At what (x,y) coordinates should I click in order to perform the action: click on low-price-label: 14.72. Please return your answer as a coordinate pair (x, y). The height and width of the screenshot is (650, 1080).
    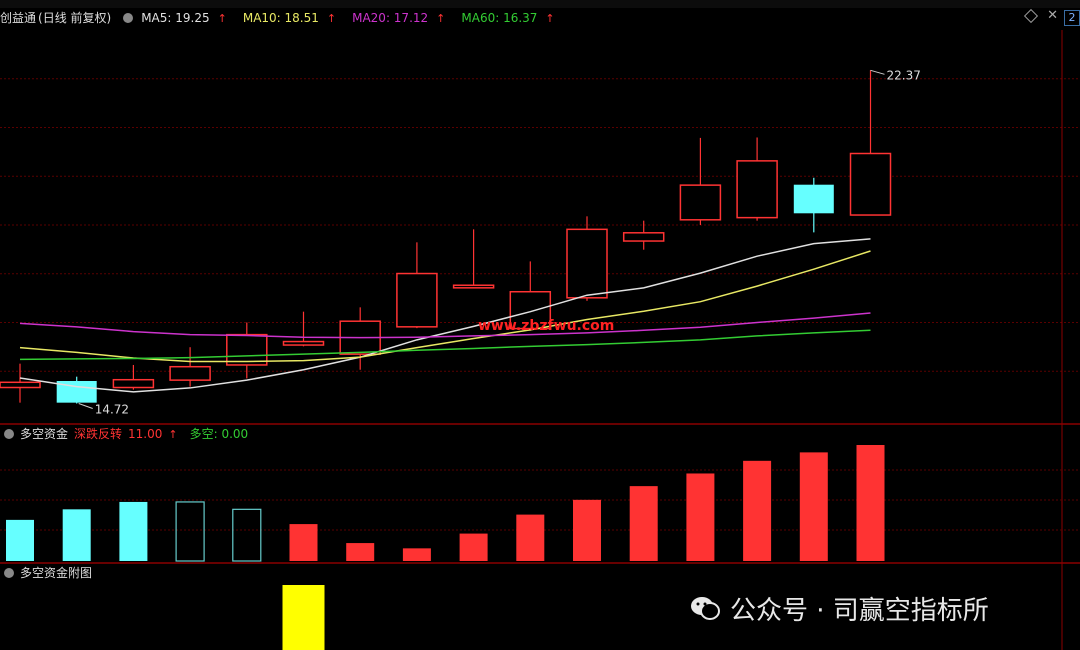
    Looking at the image, I should click on (112, 410).